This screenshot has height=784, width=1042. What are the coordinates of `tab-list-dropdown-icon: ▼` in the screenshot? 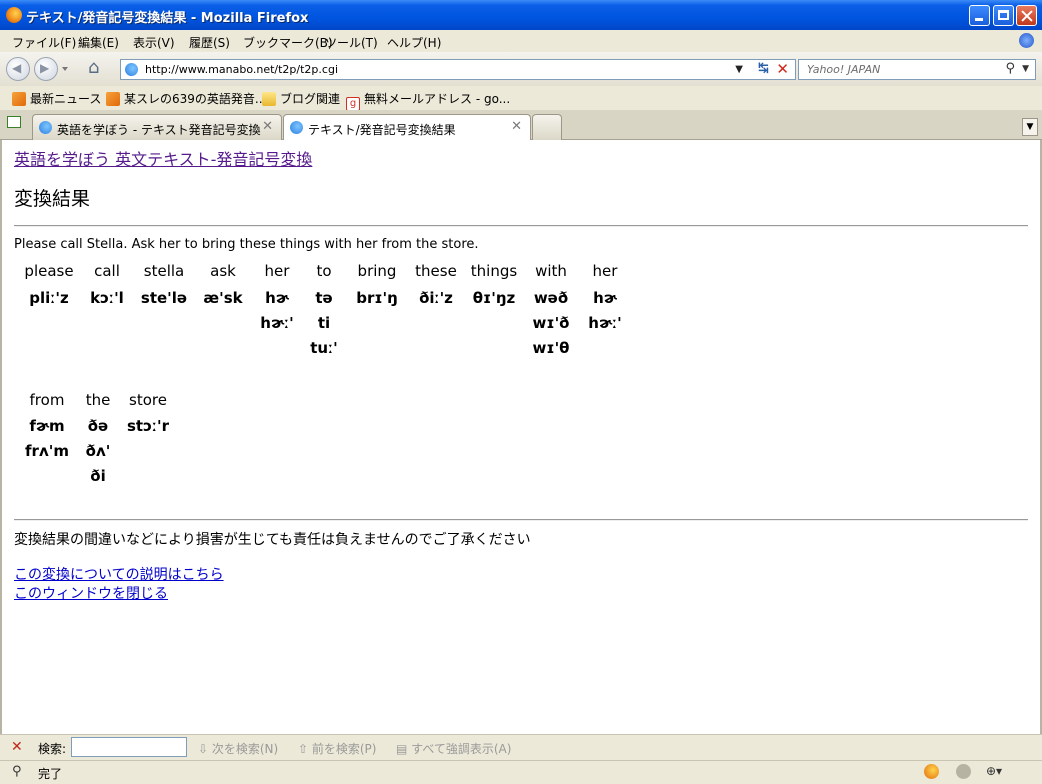 It's located at (1030, 127).